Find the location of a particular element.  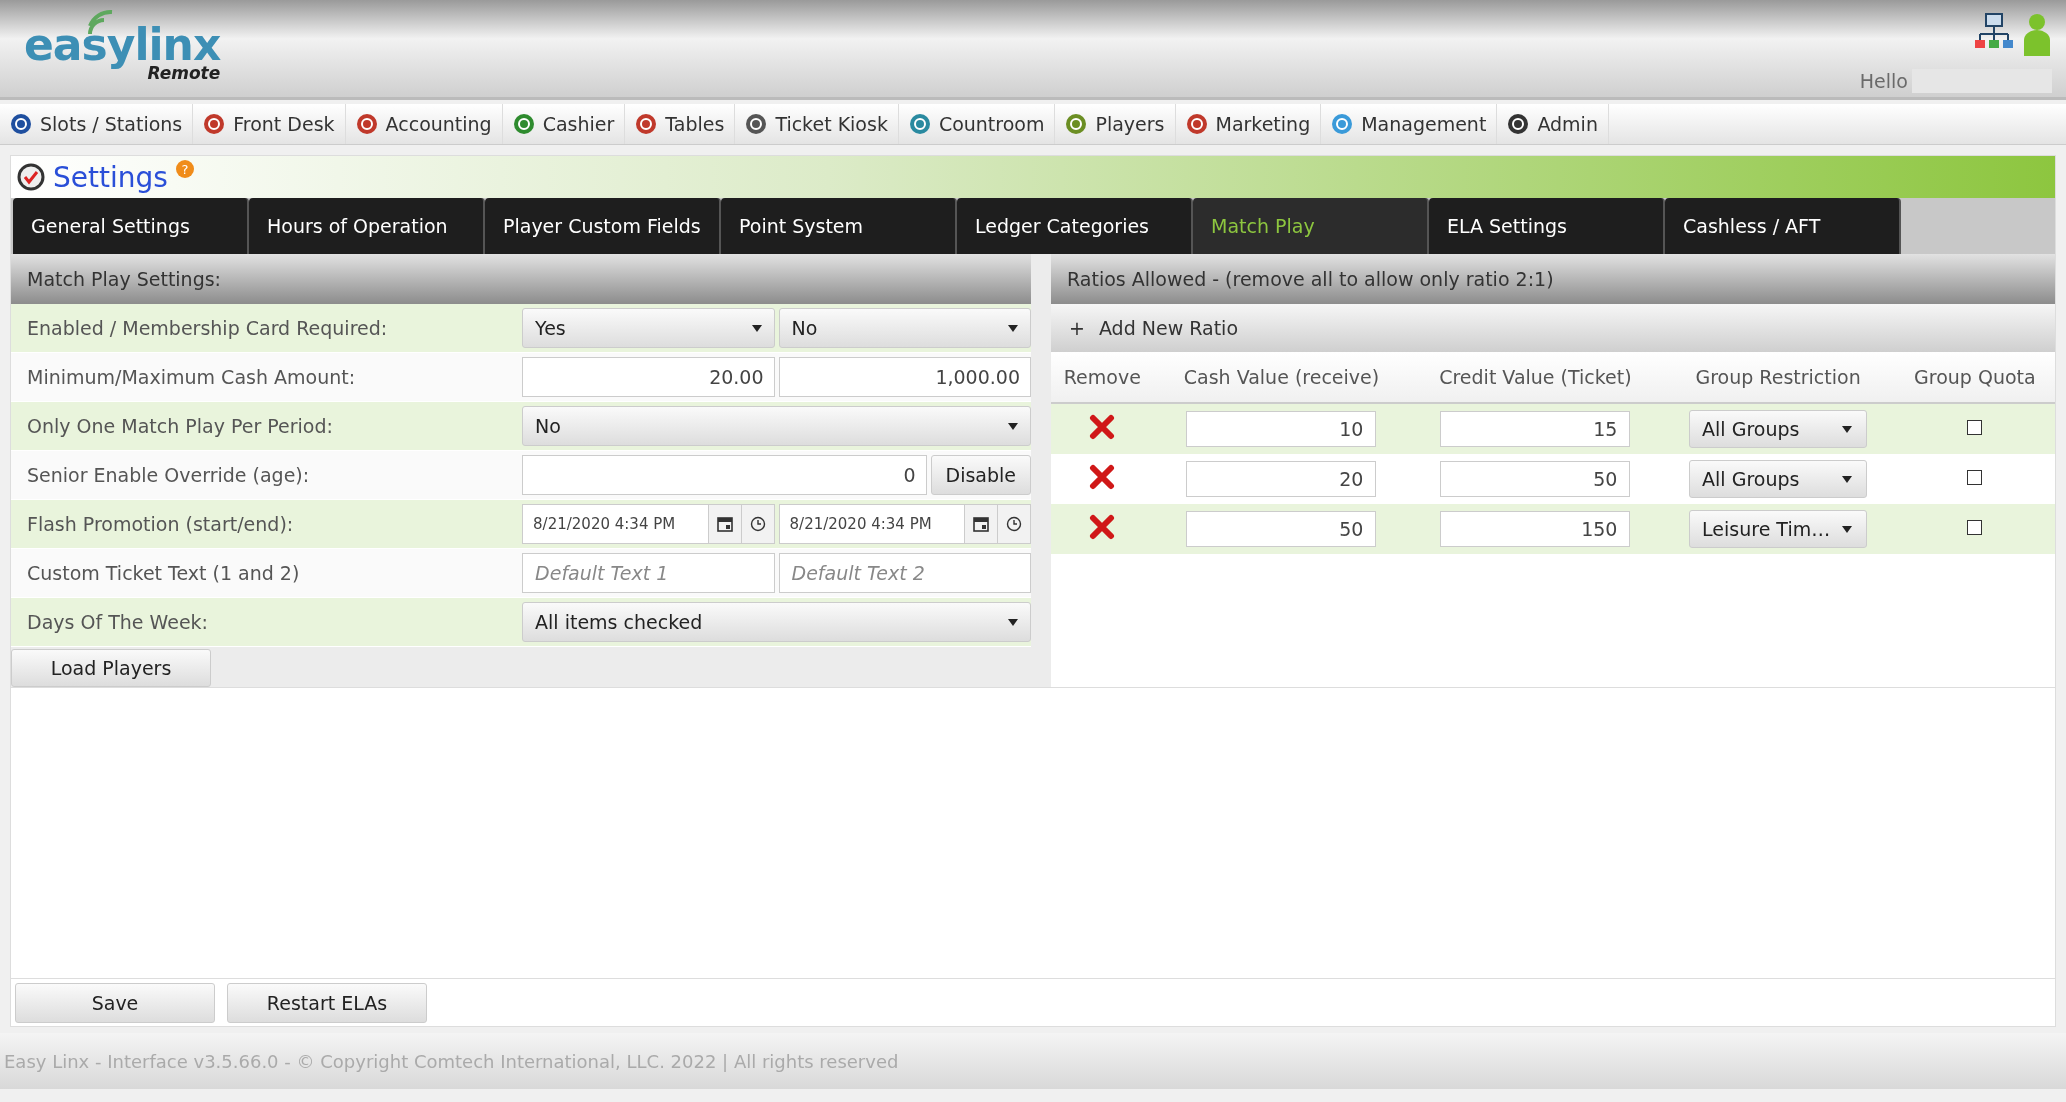

input-field: 15 is located at coordinates (1535, 429).